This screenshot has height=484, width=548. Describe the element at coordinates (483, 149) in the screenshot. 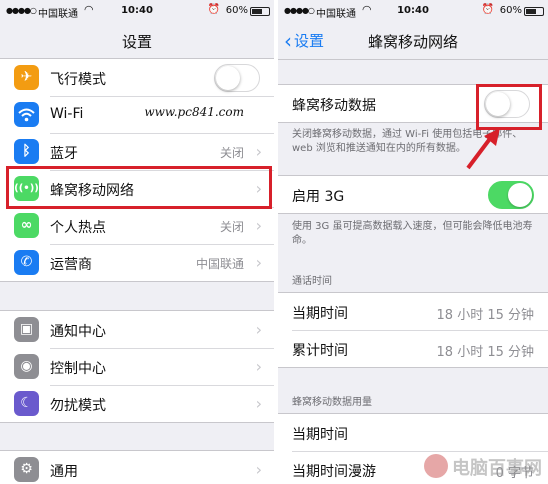

I see `red-arrow-icon` at that location.